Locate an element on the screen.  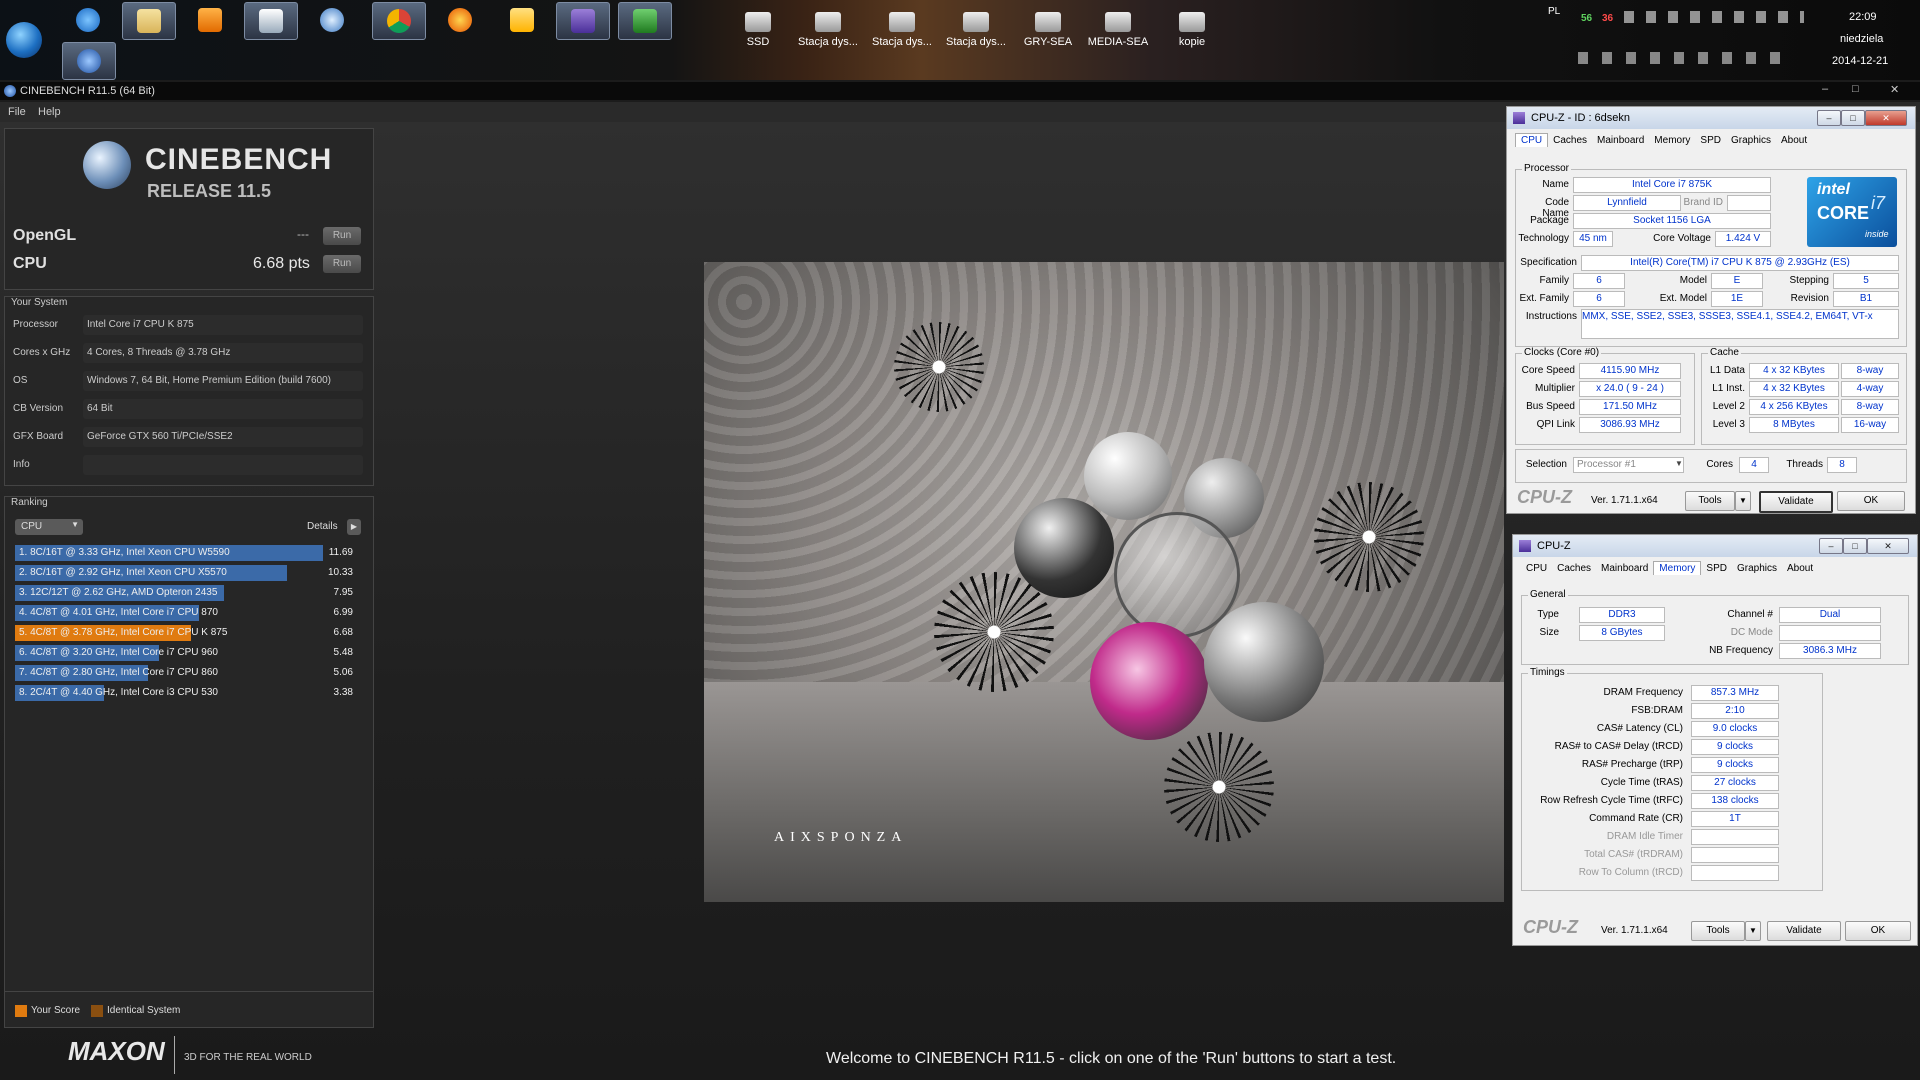
app-taskbar-button is located at coordinates (271, 21).